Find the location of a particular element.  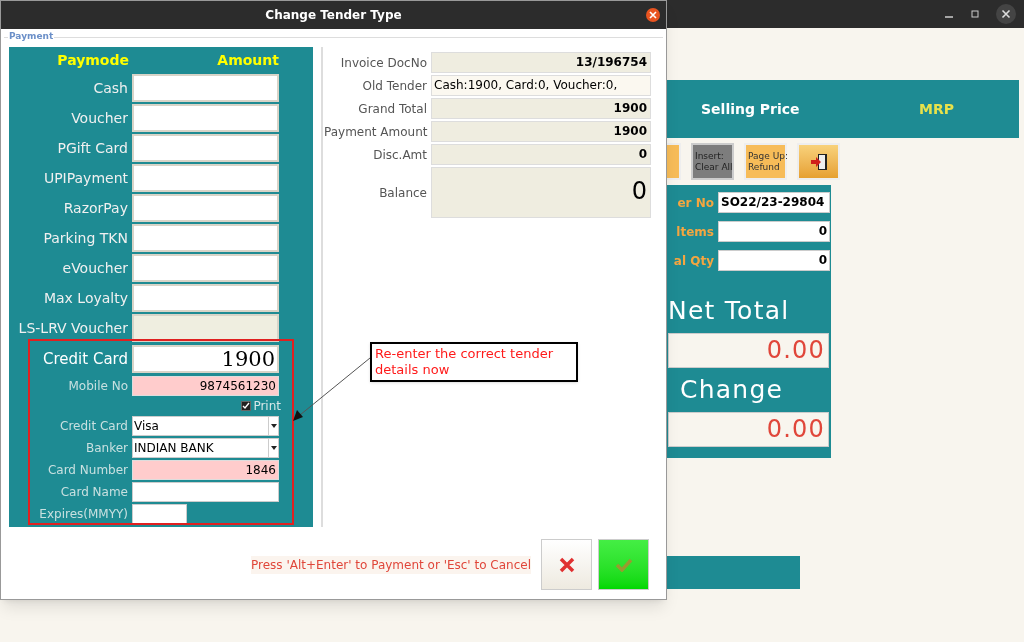

expiry-field is located at coordinates (159, 514).